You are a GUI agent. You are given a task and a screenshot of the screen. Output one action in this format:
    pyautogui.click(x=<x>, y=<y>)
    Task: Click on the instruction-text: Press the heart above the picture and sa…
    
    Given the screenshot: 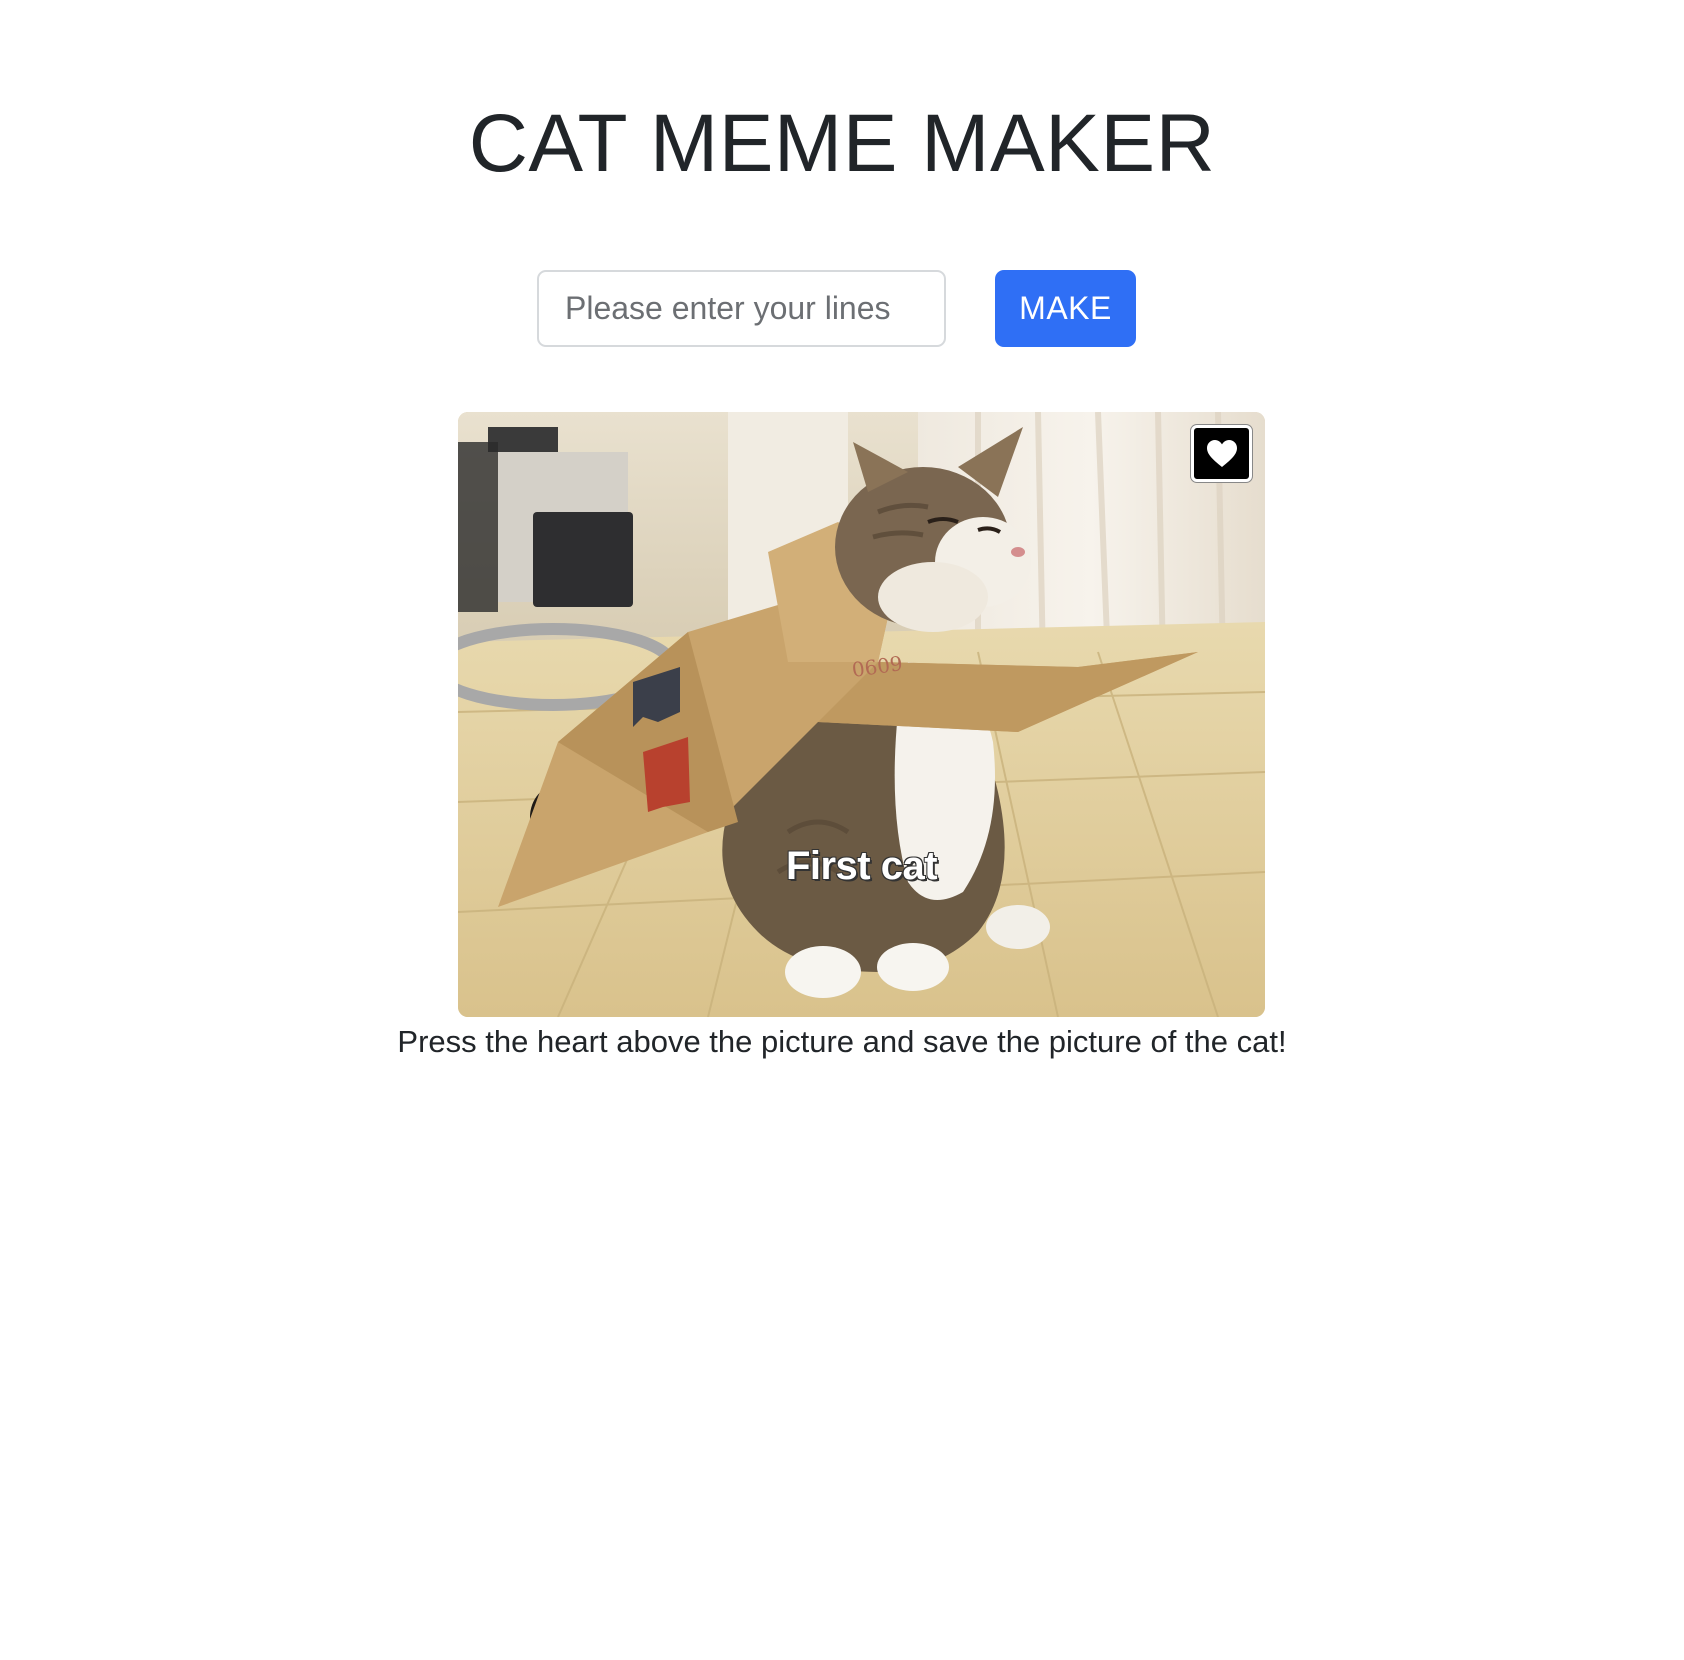 What is the action you would take?
    pyautogui.click(x=842, y=1041)
    